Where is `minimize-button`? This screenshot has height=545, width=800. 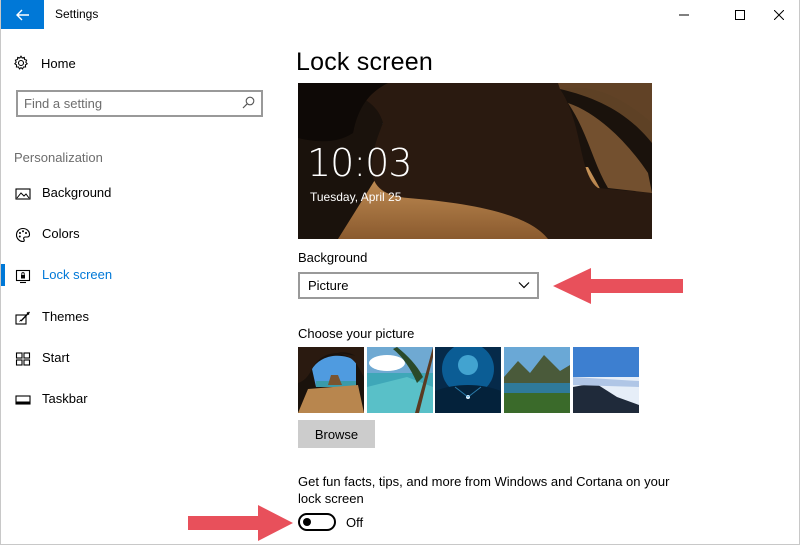
minimize-button is located at coordinates (684, 14).